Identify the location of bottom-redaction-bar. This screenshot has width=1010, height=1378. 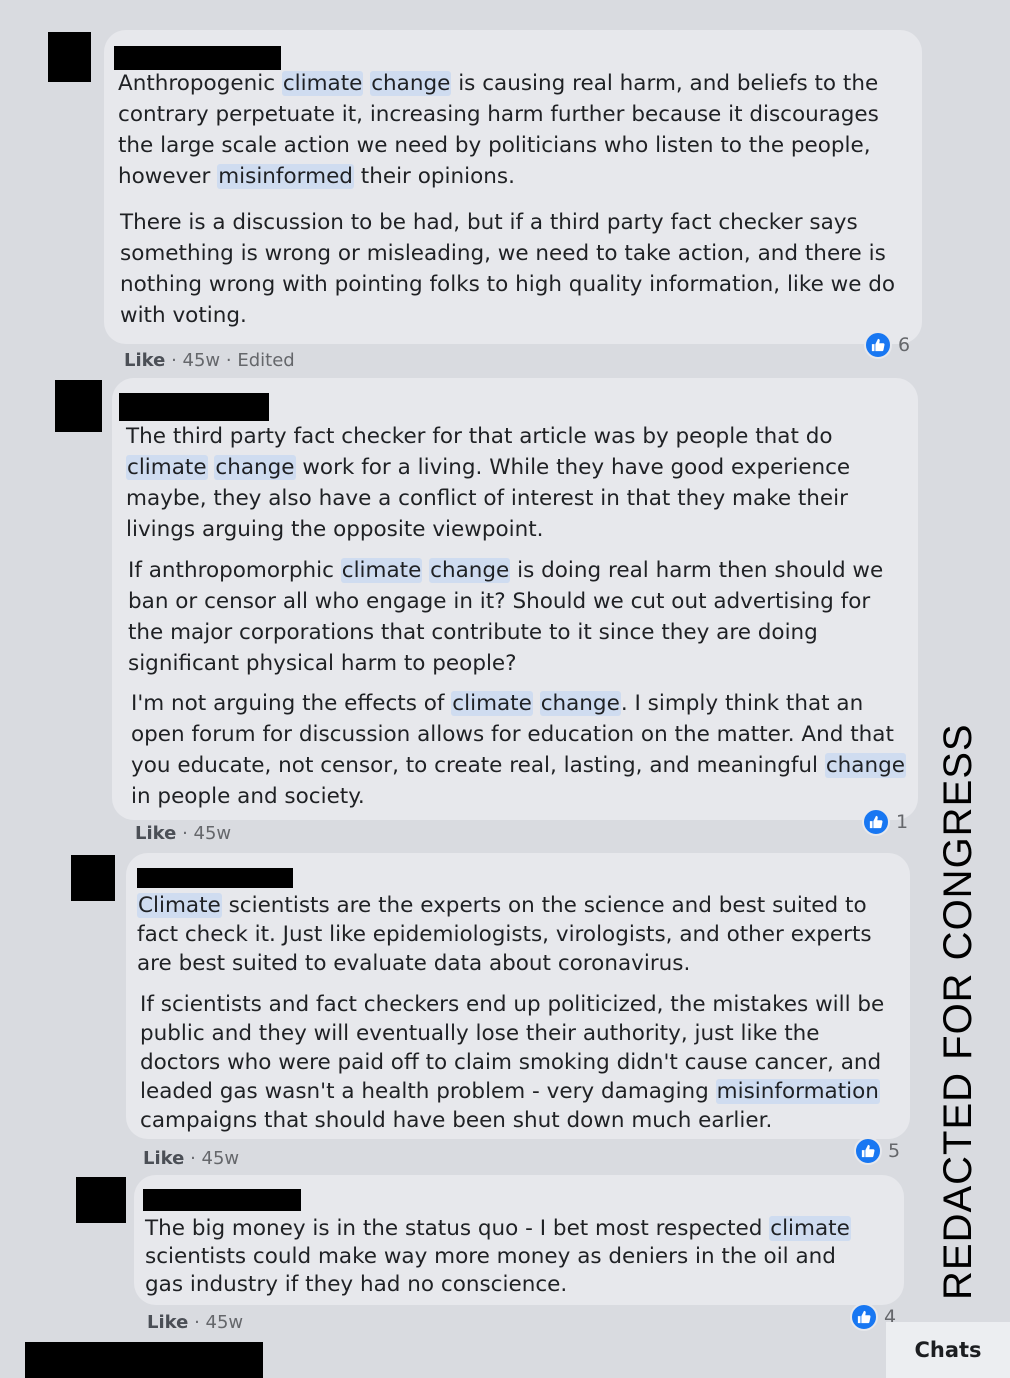
(144, 1360).